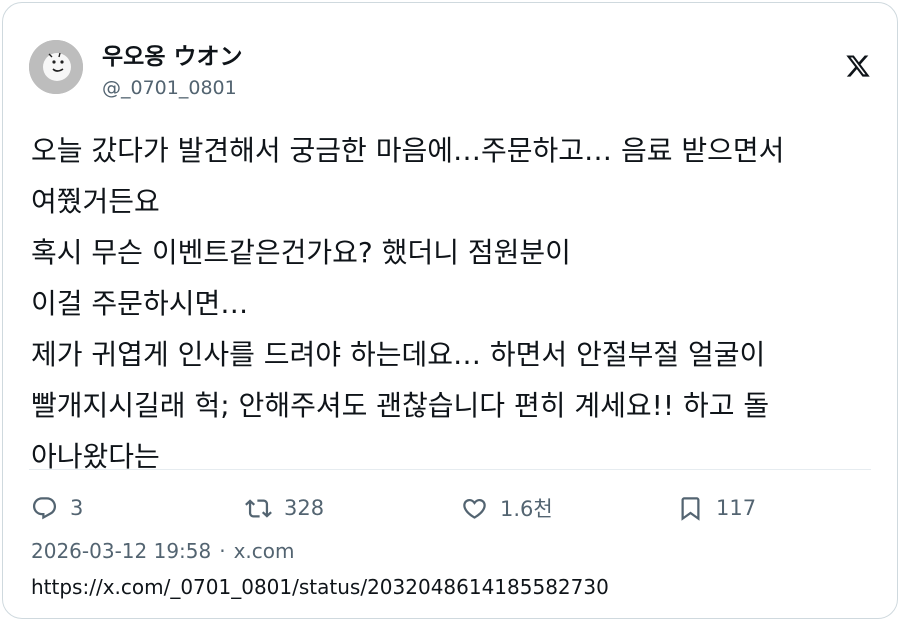  What do you see at coordinates (400, 405) in the screenshot?
I see `tweet-text-line: 빨개지시길래 헉; 안해주셔도 괜찮습니다 편히 계세요!! 하고 돌` at bounding box center [400, 405].